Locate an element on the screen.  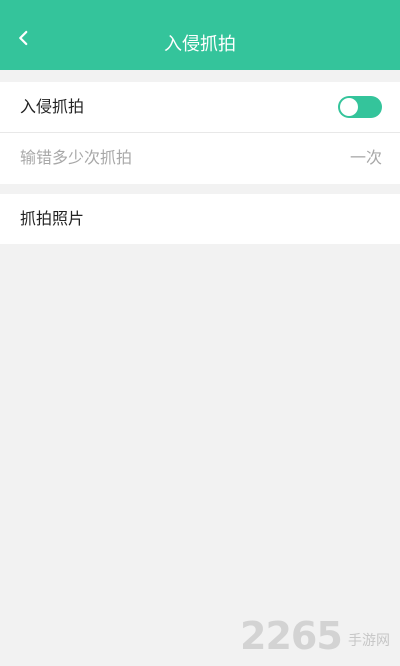
attempts-value: 一次 is located at coordinates (365, 157).